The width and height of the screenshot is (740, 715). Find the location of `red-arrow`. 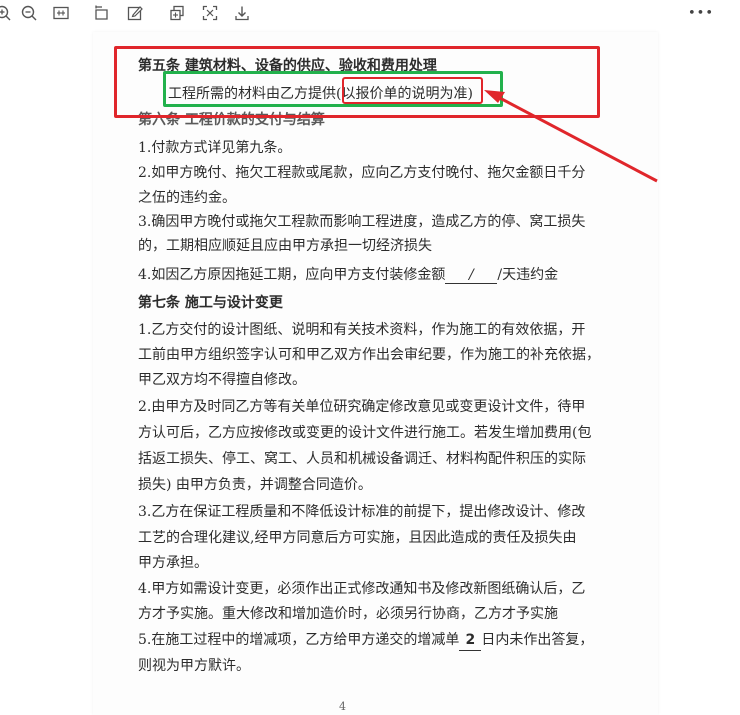

red-arrow is located at coordinates (571, 136).